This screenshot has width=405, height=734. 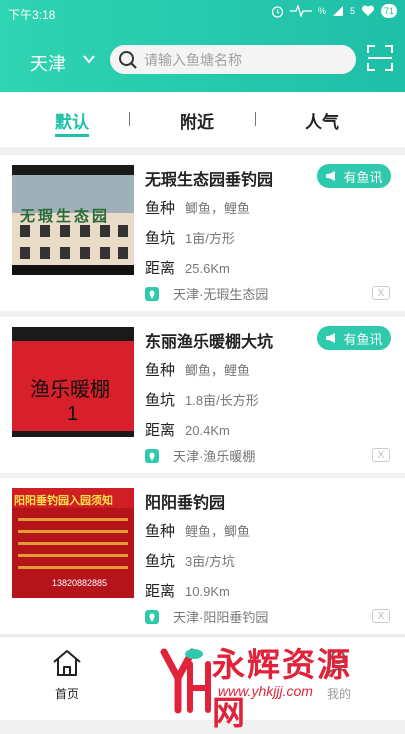 I want to click on location-row: 天津·无瑕生态园, so click(x=206, y=293).